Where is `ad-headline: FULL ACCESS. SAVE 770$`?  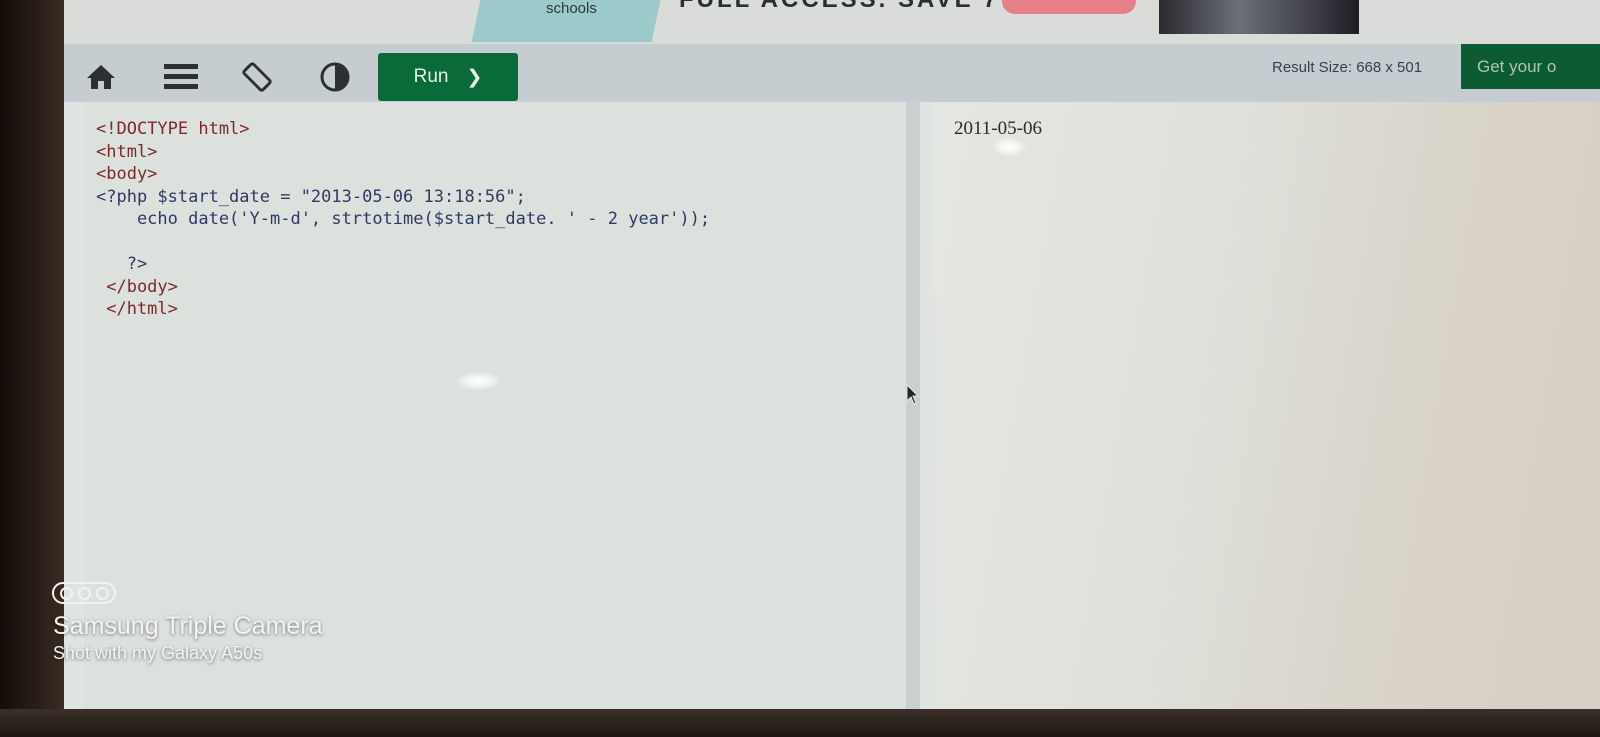
ad-headline: FULL ACCESS. SAVE 770$ is located at coordinates (864, 7).